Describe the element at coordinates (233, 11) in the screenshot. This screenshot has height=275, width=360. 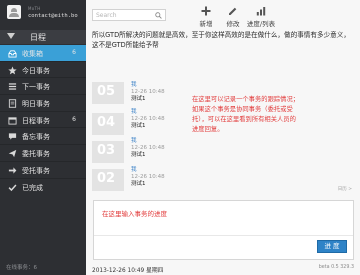
I see `pencil-icon` at that location.